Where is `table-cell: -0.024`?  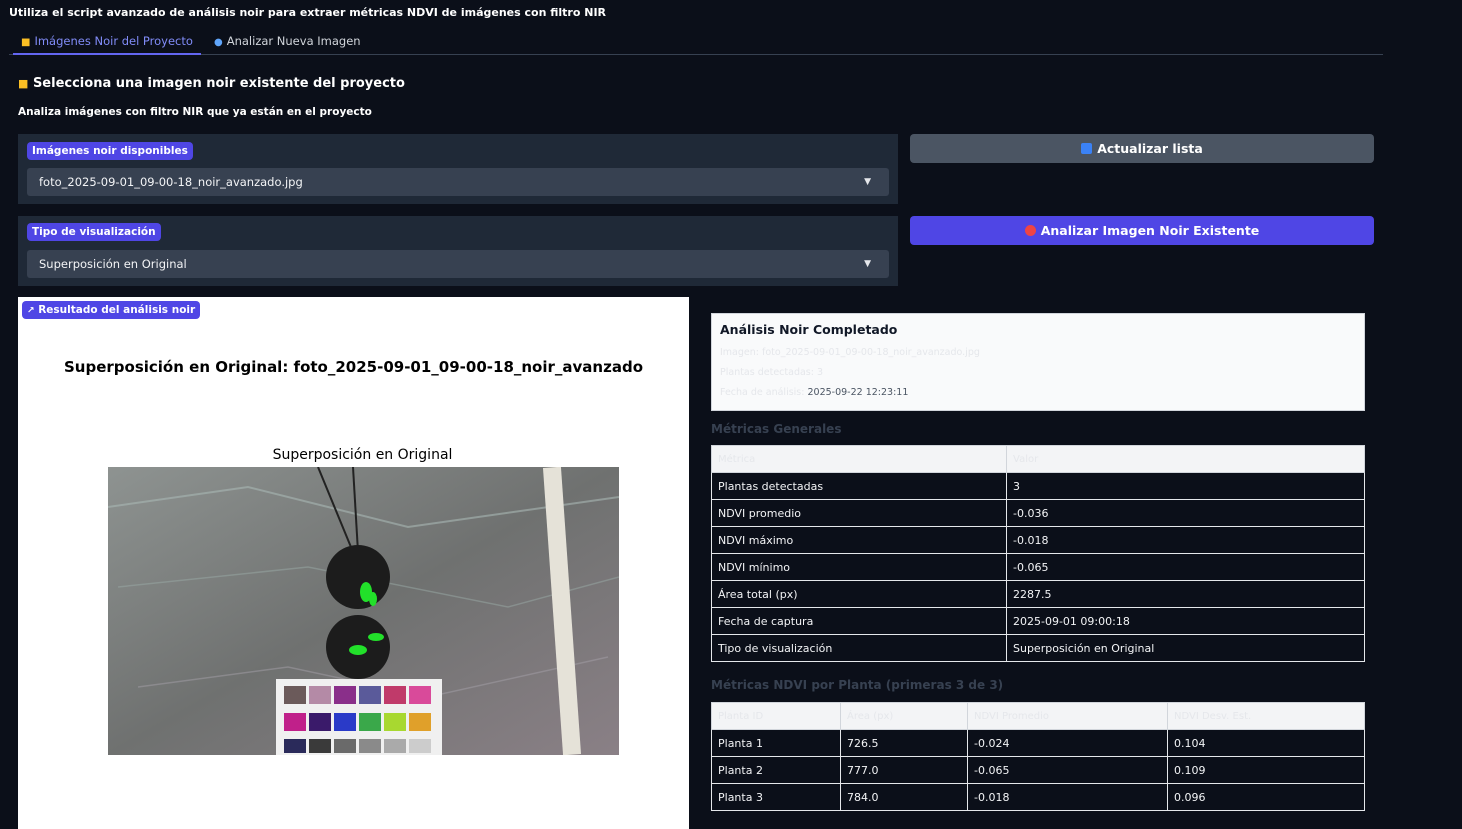 table-cell: -0.024 is located at coordinates (1067, 743).